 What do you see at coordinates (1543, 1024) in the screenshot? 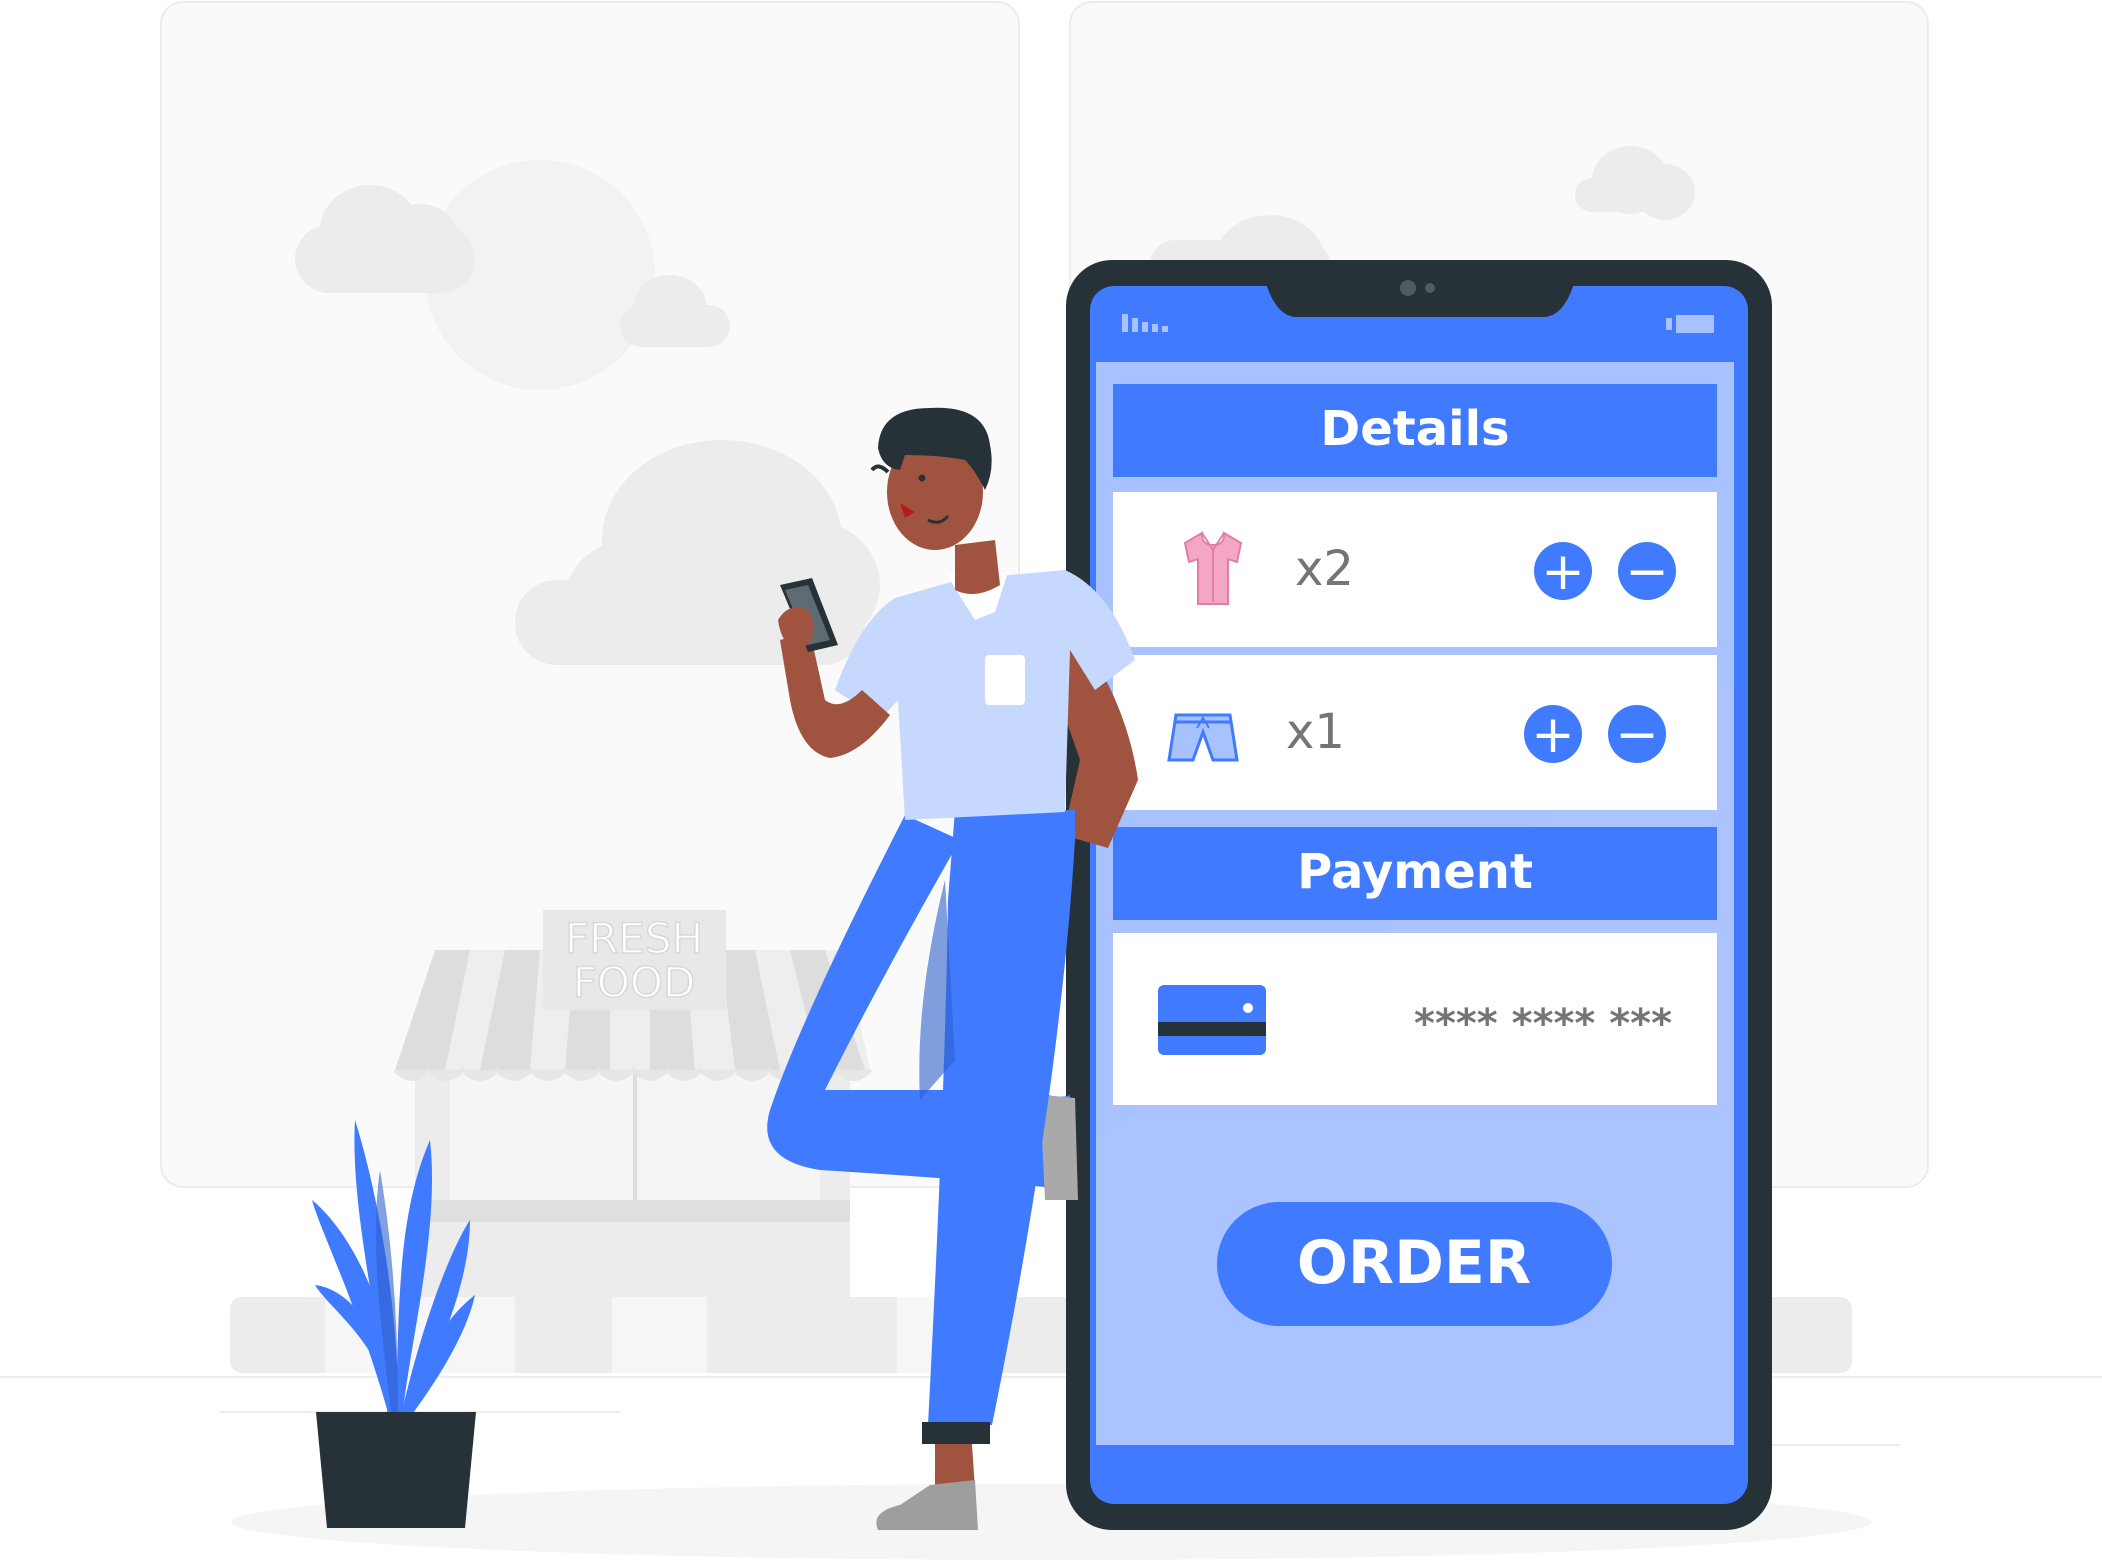
I see `card-number-masked: **** **** ***` at bounding box center [1543, 1024].